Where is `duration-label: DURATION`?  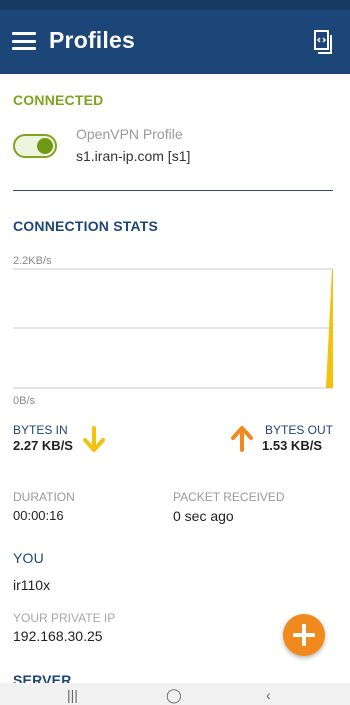
duration-label: DURATION is located at coordinates (44, 497).